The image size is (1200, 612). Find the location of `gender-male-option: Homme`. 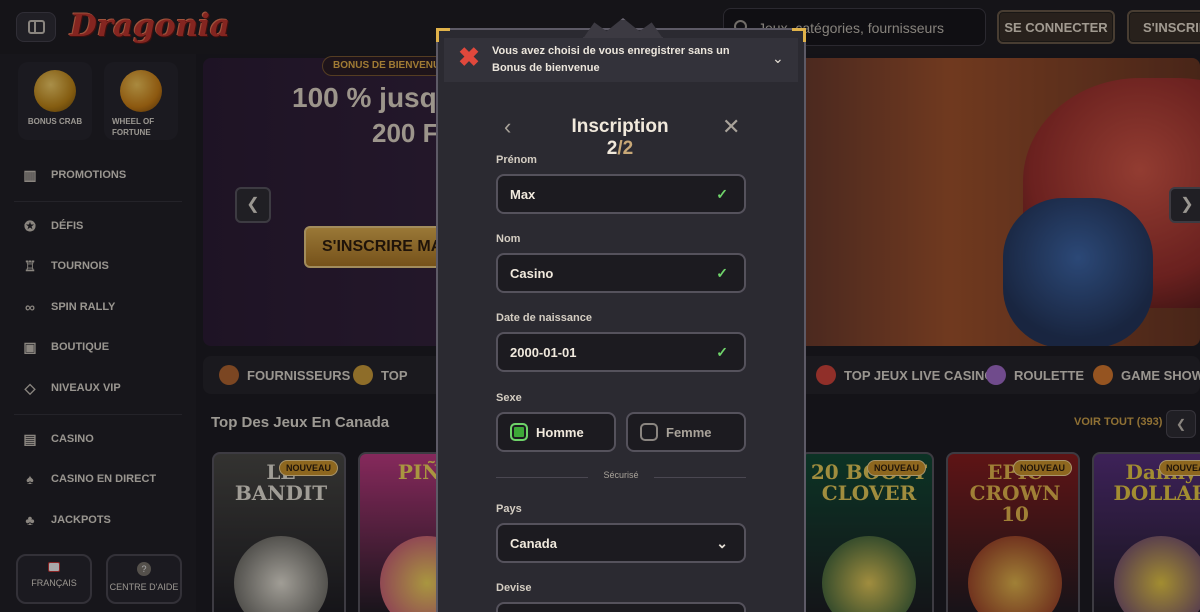

gender-male-option: Homme is located at coordinates (556, 432).